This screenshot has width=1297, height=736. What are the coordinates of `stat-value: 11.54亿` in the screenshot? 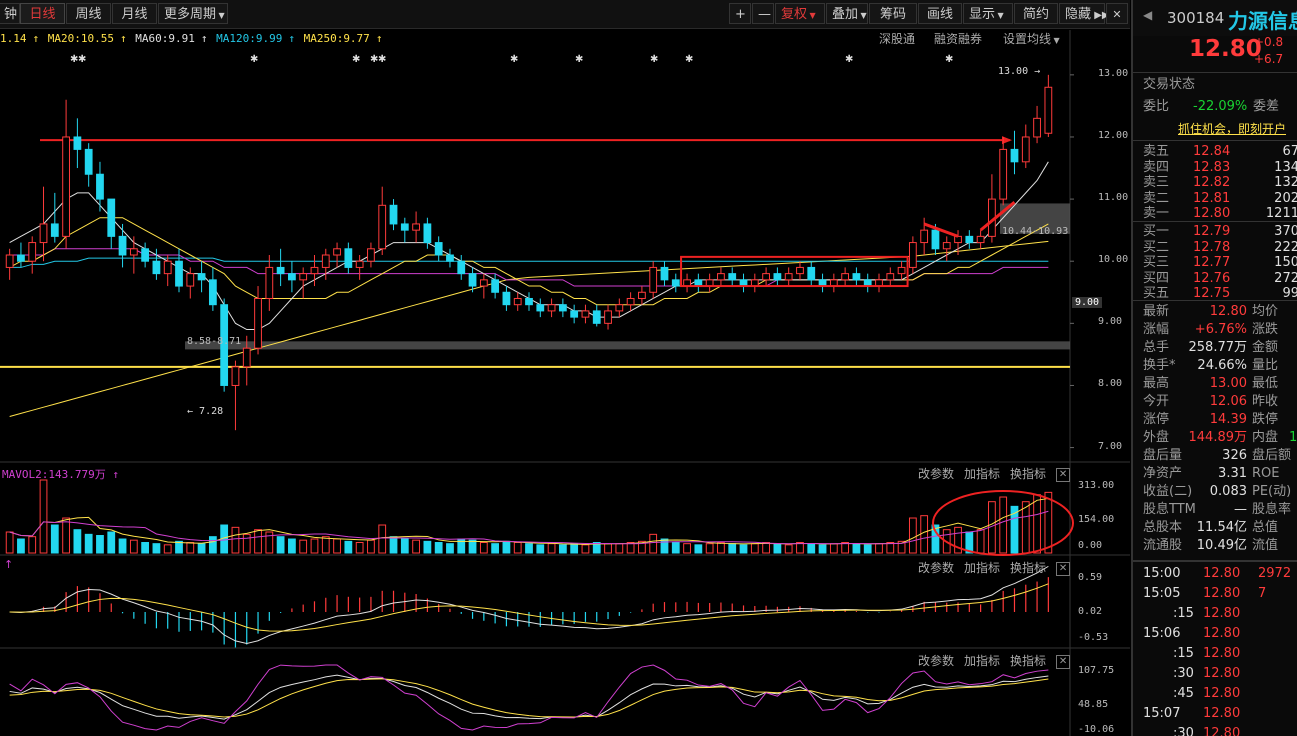 It's located at (1221, 527).